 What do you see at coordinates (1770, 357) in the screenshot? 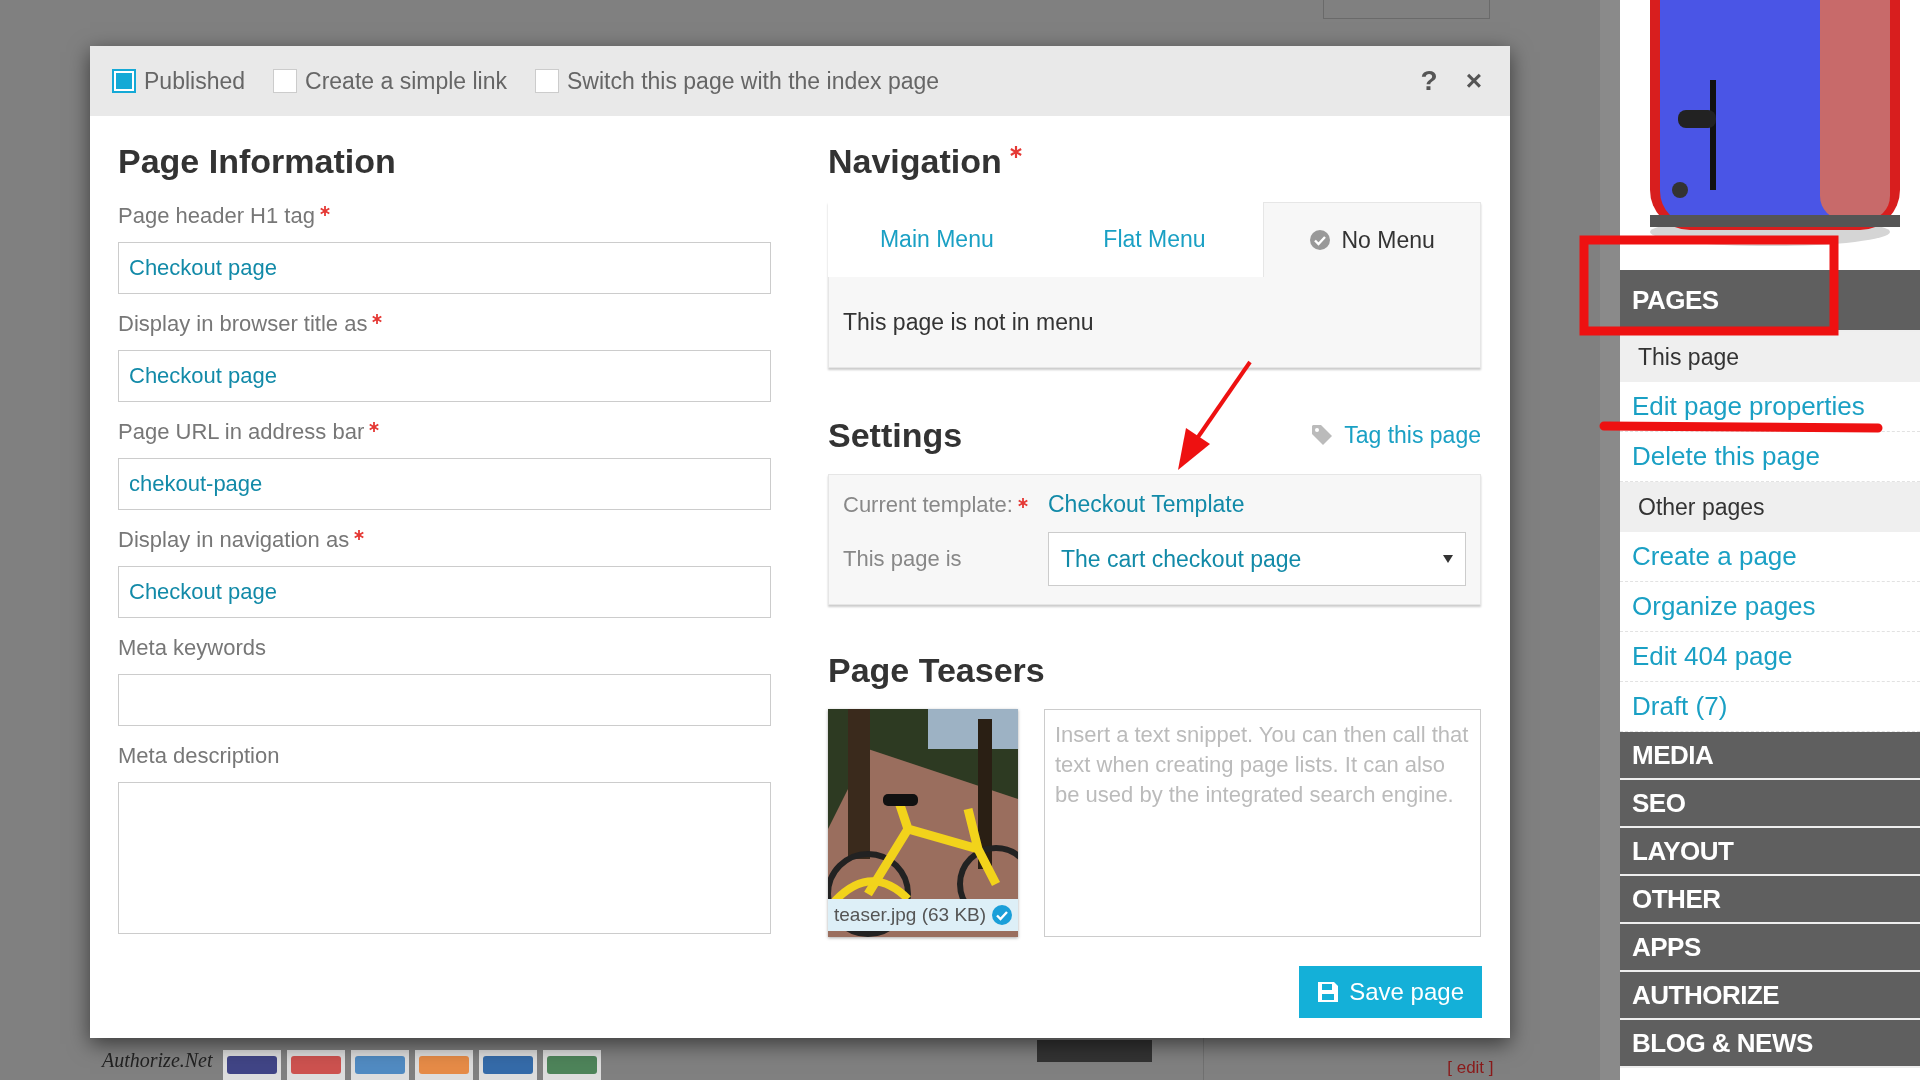
I see `menu-group-label: This page` at bounding box center [1770, 357].